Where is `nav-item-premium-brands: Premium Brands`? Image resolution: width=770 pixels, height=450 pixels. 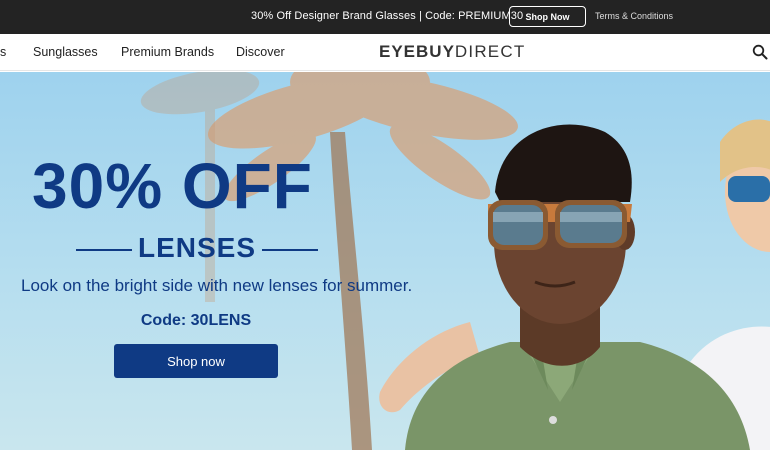
nav-item-premium-brands: Premium Brands is located at coordinates (167, 52).